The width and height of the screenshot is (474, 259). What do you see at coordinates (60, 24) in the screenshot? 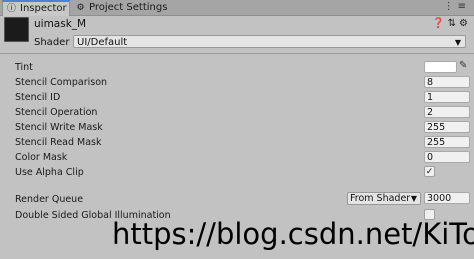
I see `material-name: uimask_M` at bounding box center [60, 24].